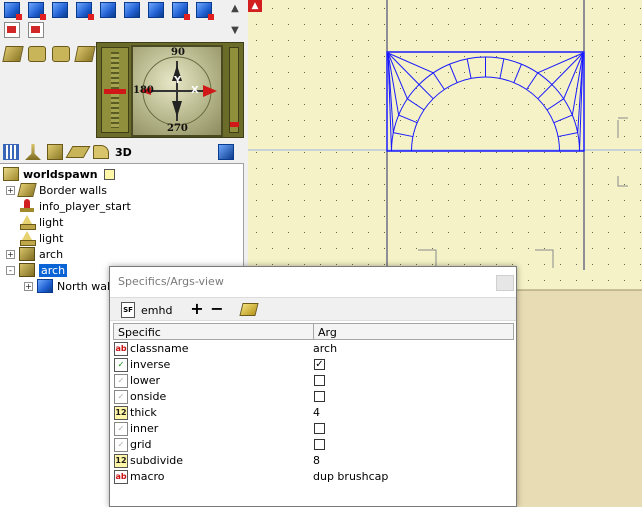  What do you see at coordinates (255, 6) in the screenshot?
I see `map-origin-marker: ▲` at bounding box center [255, 6].